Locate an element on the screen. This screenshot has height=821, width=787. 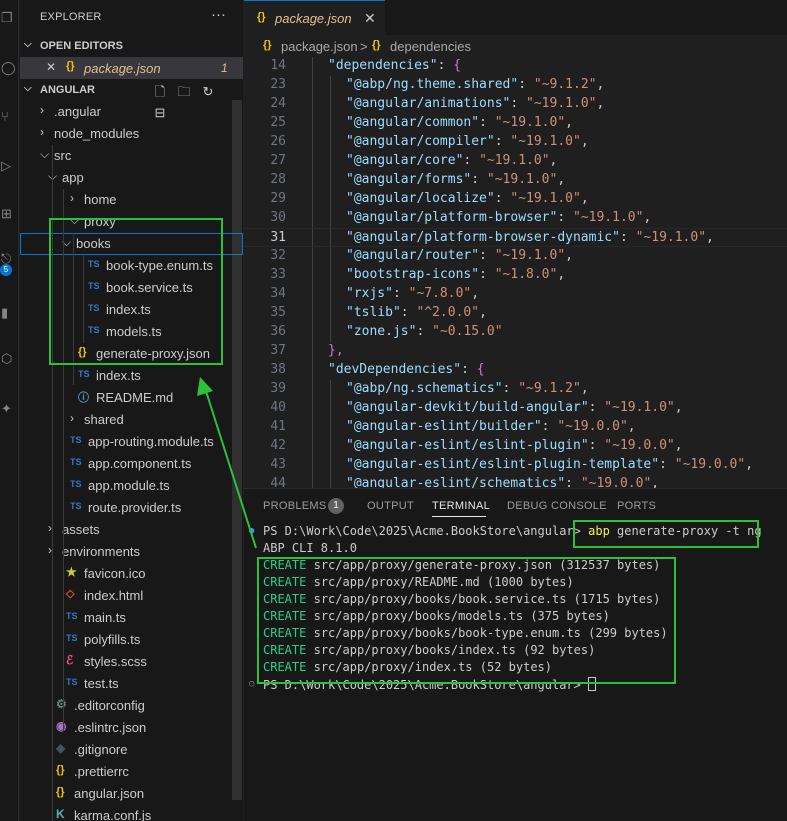
json-value: ^2.0.0 is located at coordinates (448, 312).